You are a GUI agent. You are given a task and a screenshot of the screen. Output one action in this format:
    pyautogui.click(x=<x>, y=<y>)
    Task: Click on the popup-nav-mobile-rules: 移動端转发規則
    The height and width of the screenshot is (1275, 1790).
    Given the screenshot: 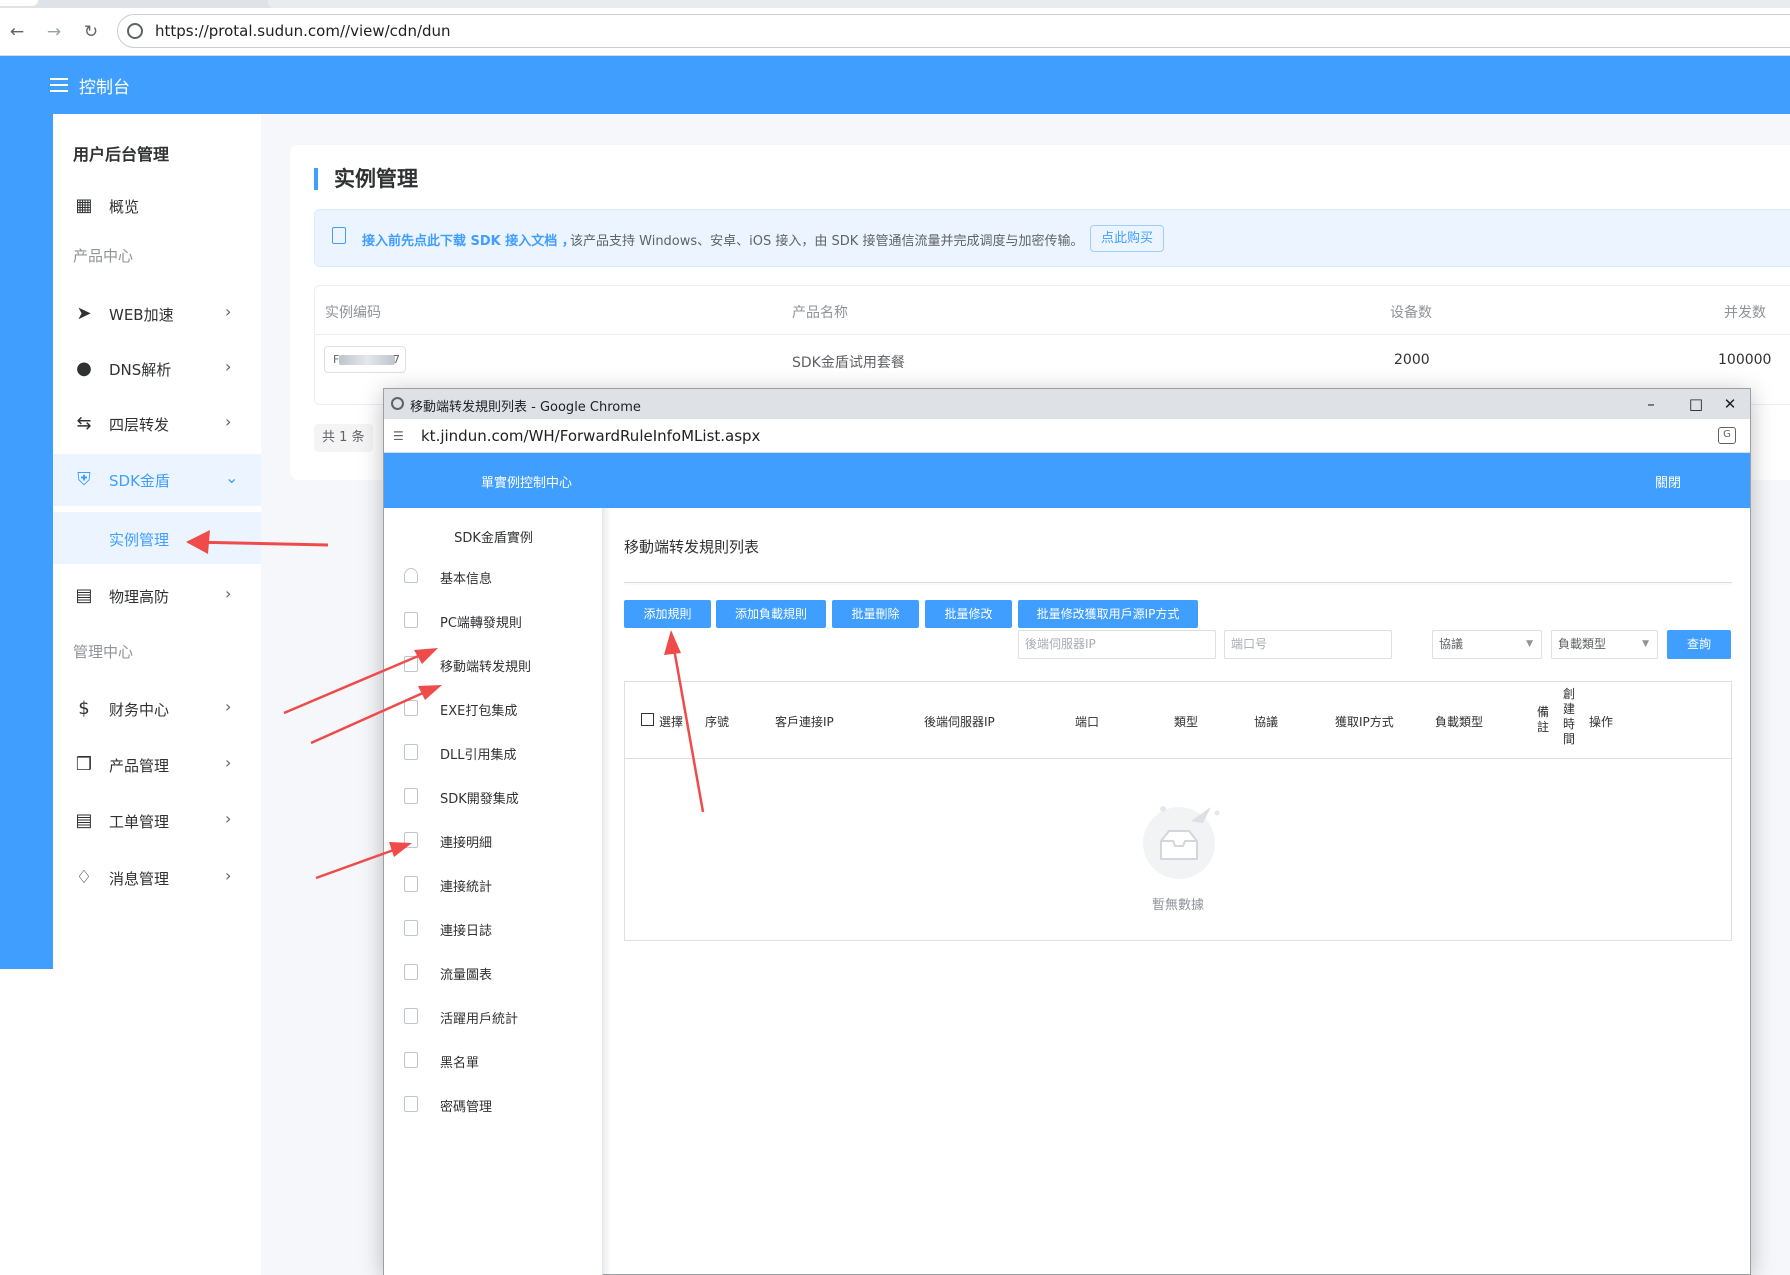 What is the action you would take?
    pyautogui.click(x=493, y=664)
    